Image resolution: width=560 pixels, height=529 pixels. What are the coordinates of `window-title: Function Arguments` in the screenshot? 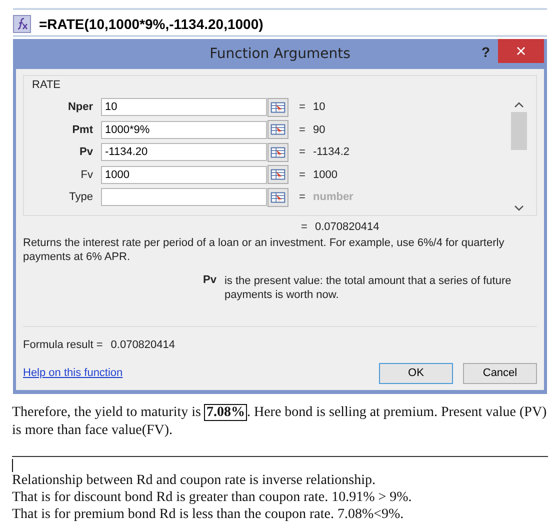 It's located at (280, 54).